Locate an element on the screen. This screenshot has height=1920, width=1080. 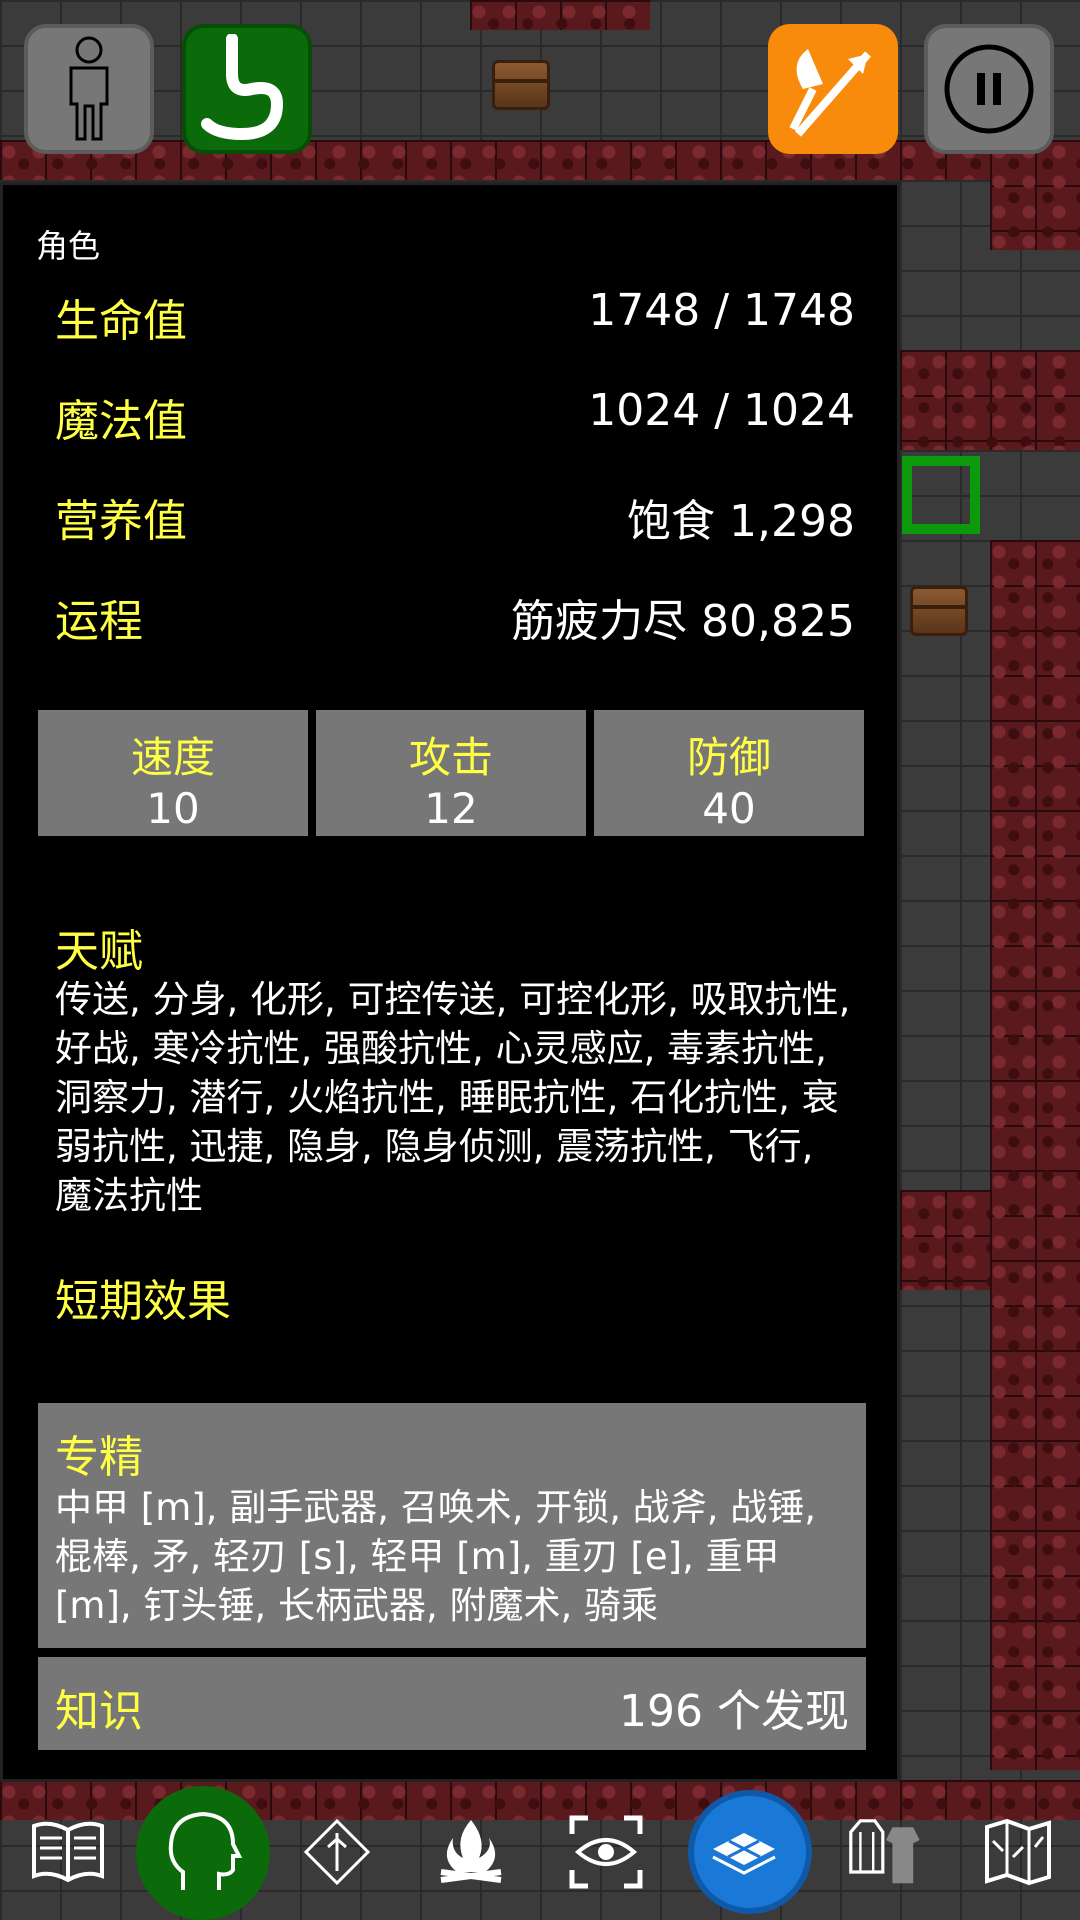
stat-row-mp: 魔法值 1024 / 1024 is located at coordinates (455, 416).